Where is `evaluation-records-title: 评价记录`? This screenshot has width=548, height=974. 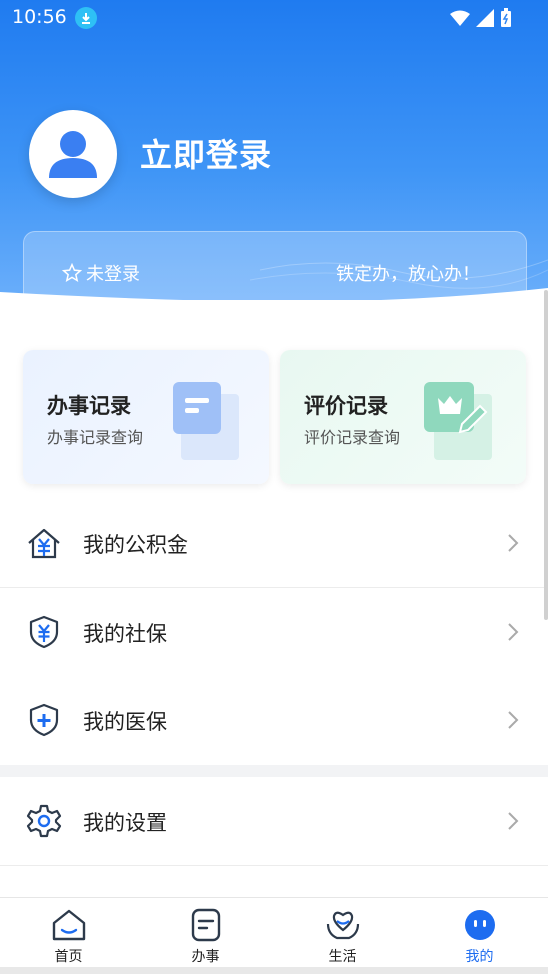 evaluation-records-title: 评价记录 is located at coordinates (346, 406).